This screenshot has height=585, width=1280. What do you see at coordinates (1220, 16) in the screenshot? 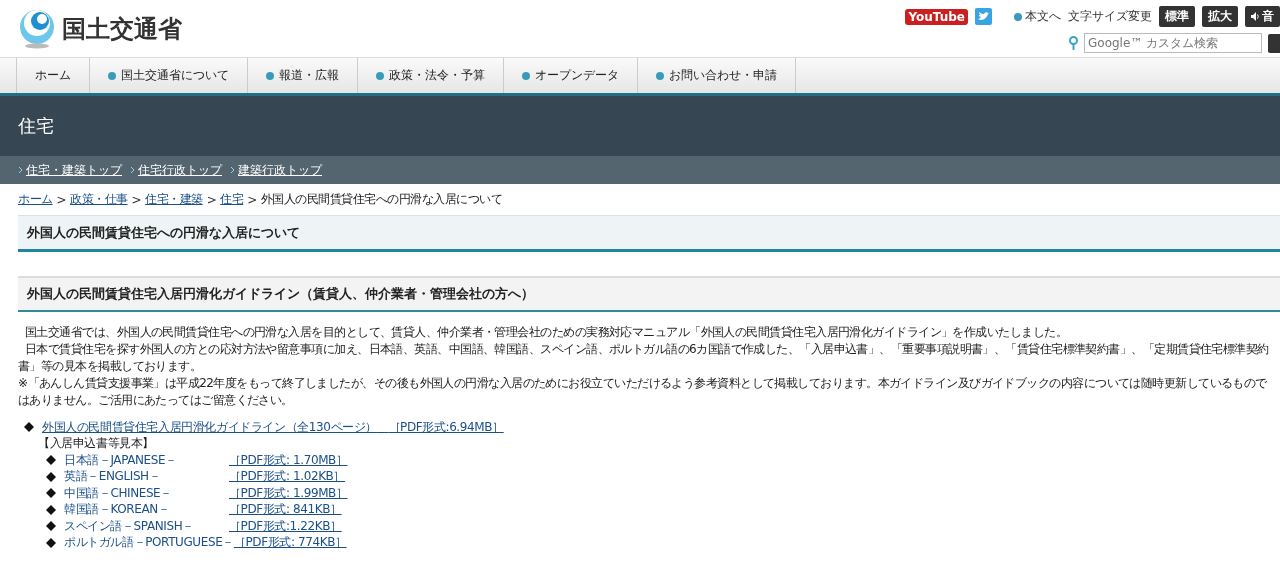
I see `font-size-button: 拡大` at bounding box center [1220, 16].